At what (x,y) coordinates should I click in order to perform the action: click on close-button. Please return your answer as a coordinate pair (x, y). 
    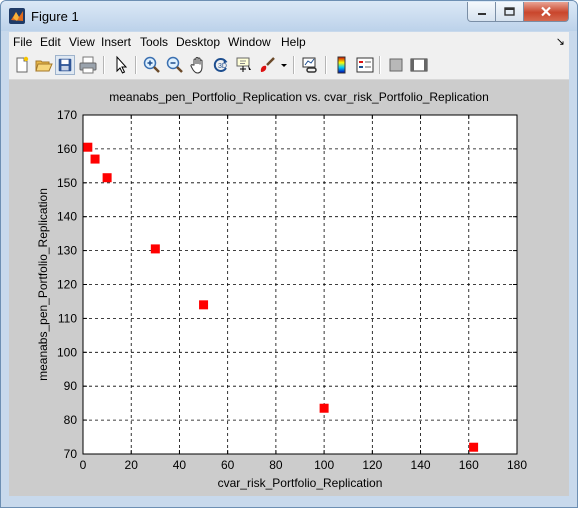
    Looking at the image, I should click on (546, 12).